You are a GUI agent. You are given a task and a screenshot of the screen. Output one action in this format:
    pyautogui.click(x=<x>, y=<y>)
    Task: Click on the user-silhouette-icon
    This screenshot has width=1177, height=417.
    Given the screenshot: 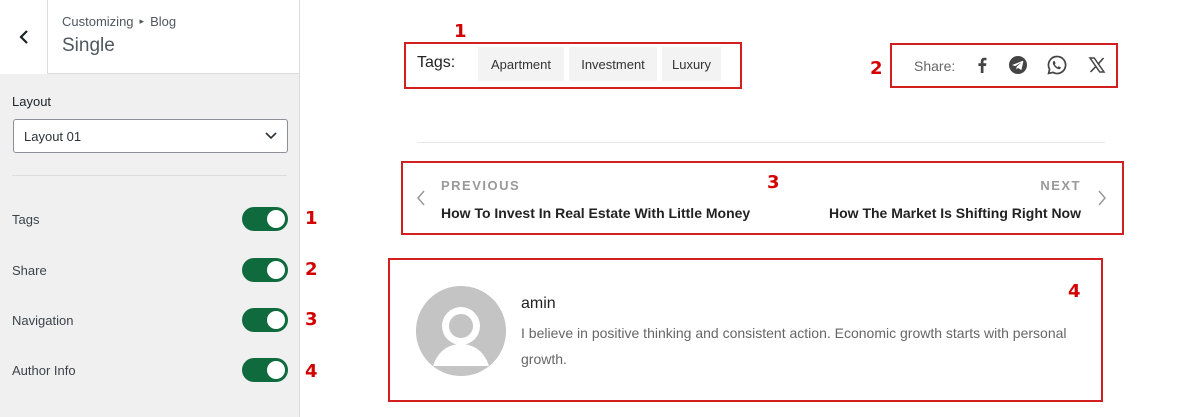 What is the action you would take?
    pyautogui.click(x=461, y=331)
    